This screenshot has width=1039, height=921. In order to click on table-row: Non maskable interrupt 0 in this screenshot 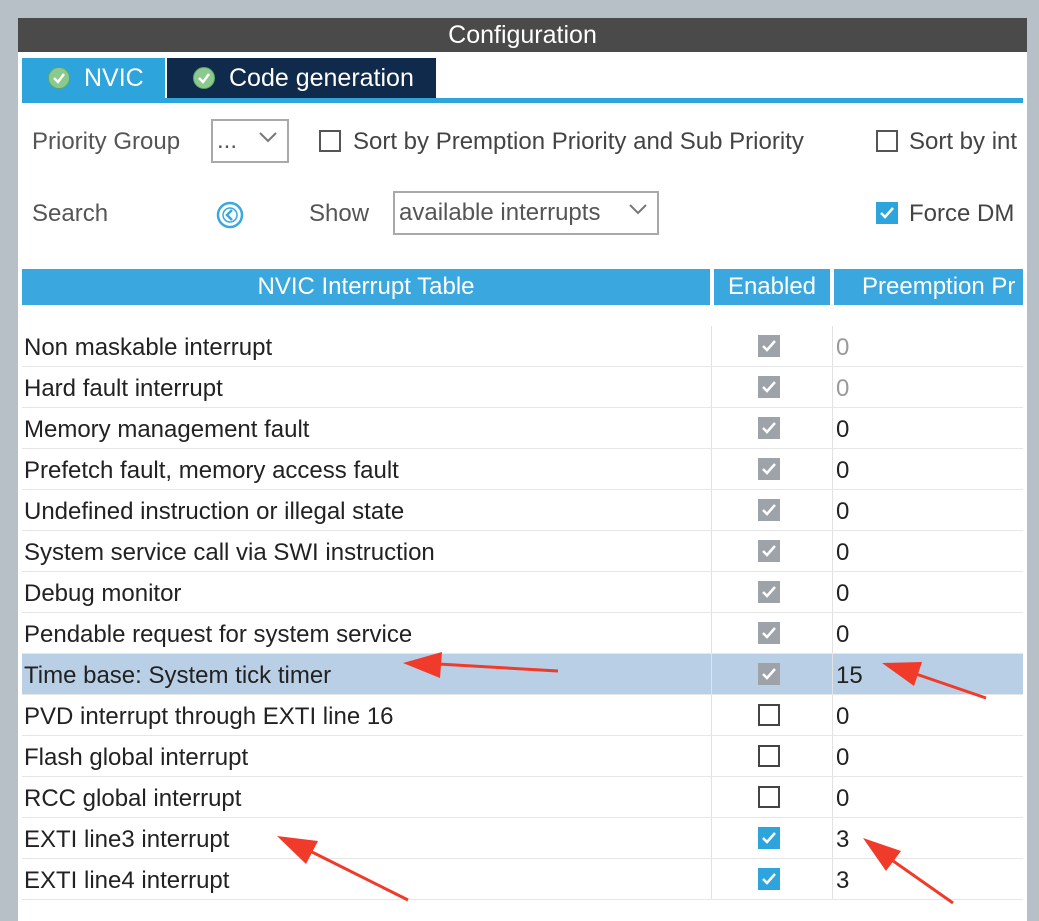, I will do `click(522, 346)`.